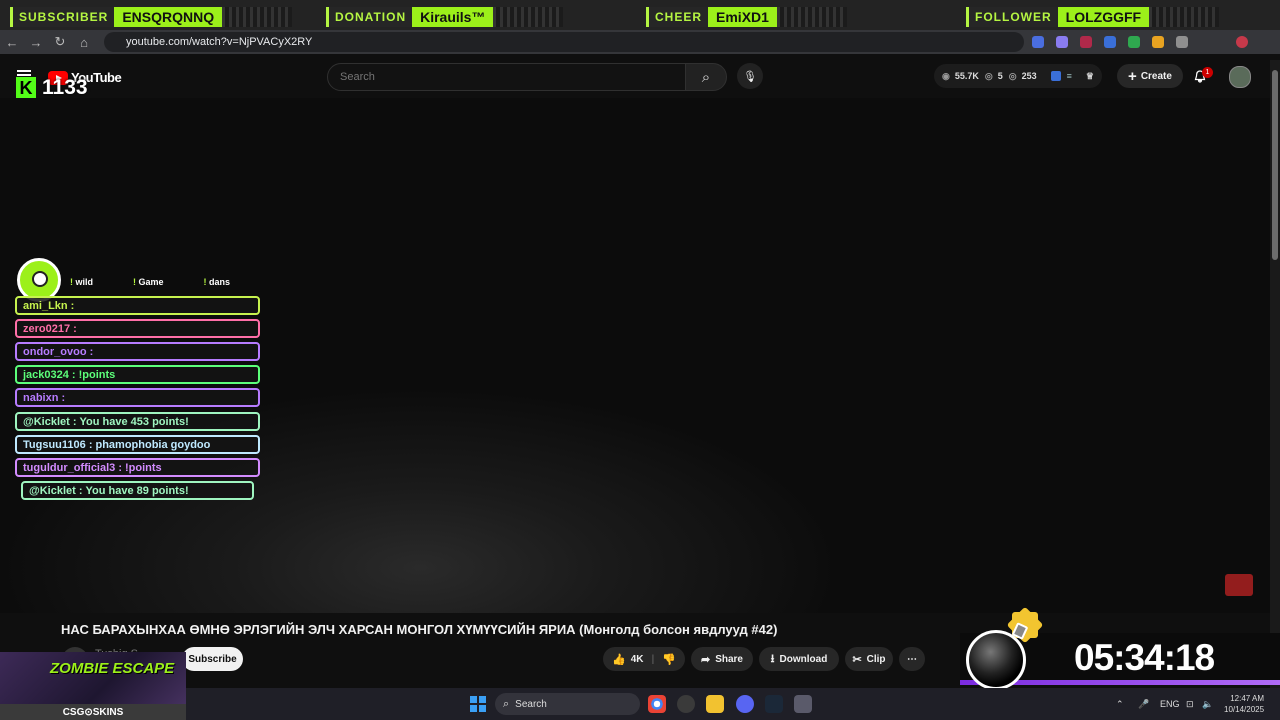 This screenshot has width=1280, height=720. What do you see at coordinates (217, 282) in the screenshot?
I see `chat-command: dans` at bounding box center [217, 282].